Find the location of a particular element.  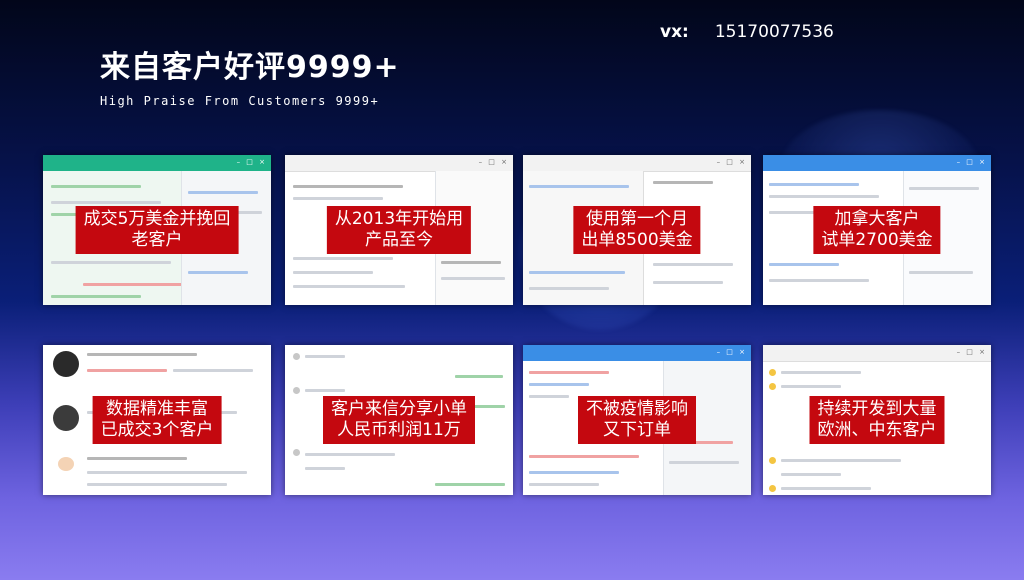

testimonial-card: 数据精准丰富 已成交3个客户 is located at coordinates (157, 420).